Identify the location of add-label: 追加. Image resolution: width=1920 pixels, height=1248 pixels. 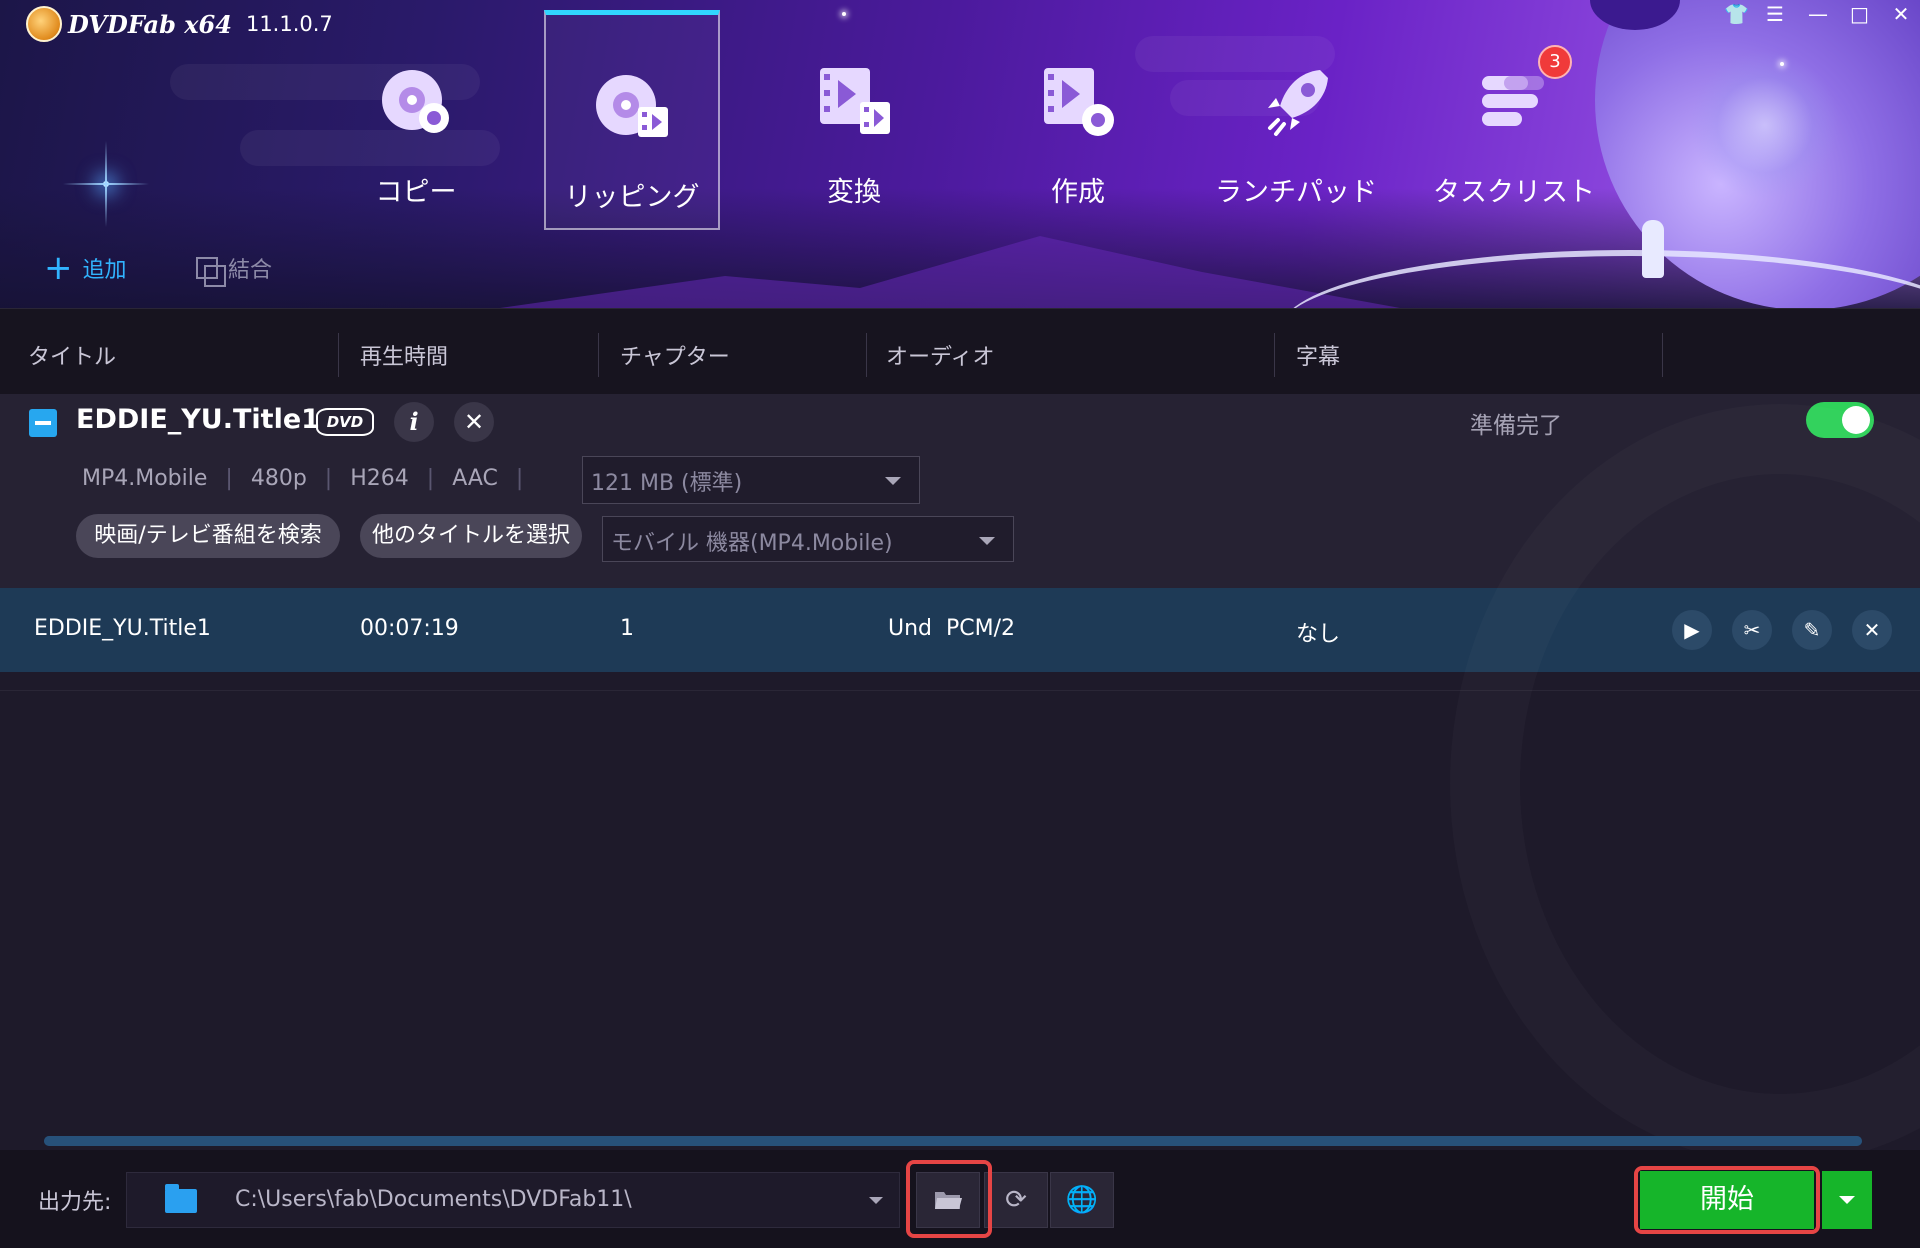
(104, 270).